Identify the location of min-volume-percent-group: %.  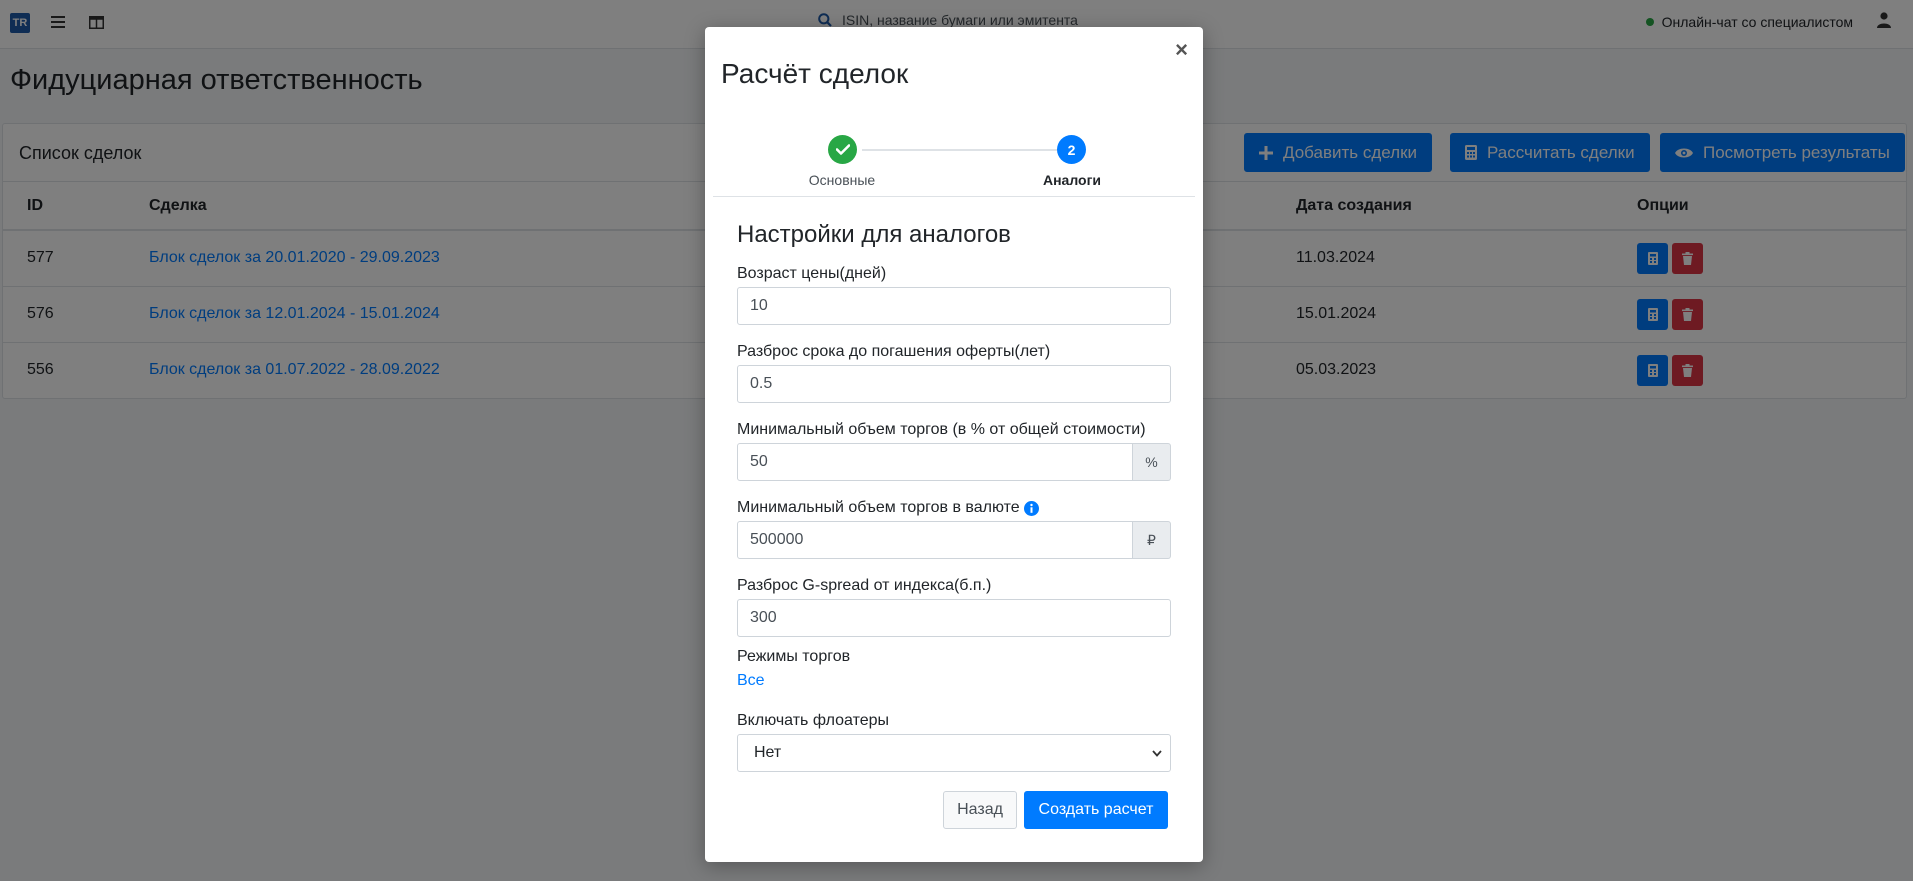
(954, 462).